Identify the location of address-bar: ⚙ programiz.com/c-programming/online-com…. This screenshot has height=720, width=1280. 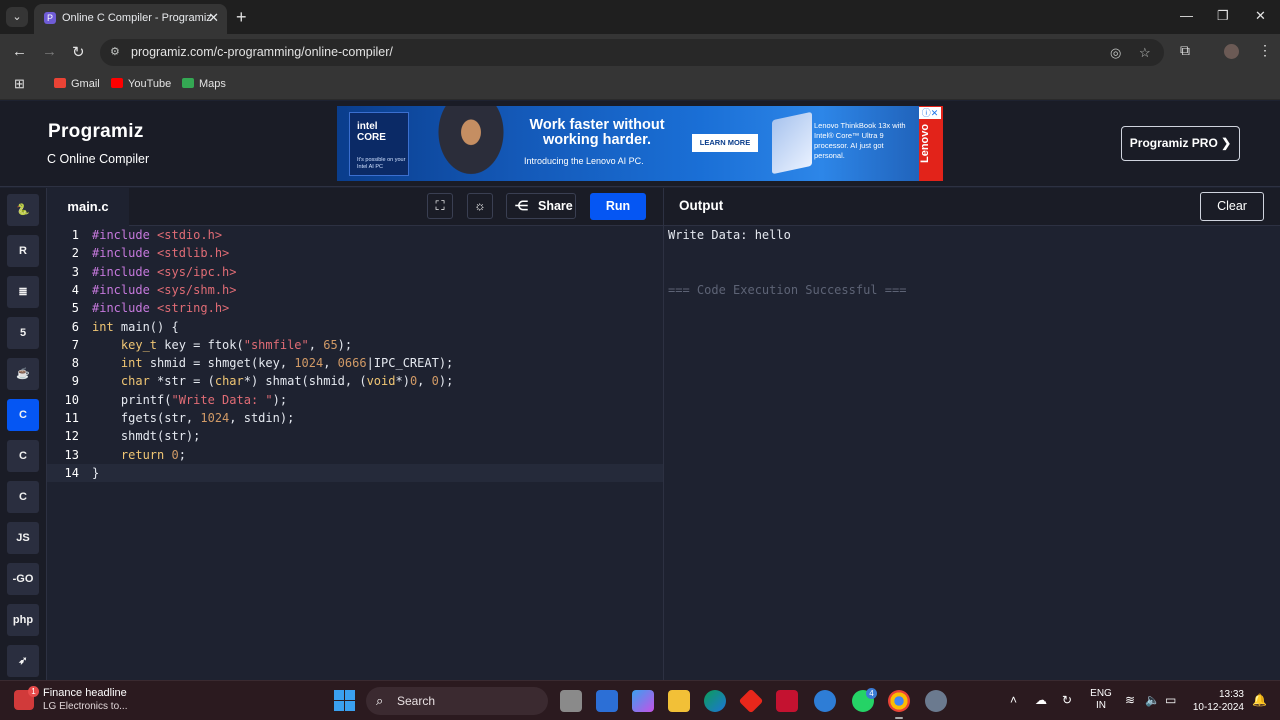
(632, 52).